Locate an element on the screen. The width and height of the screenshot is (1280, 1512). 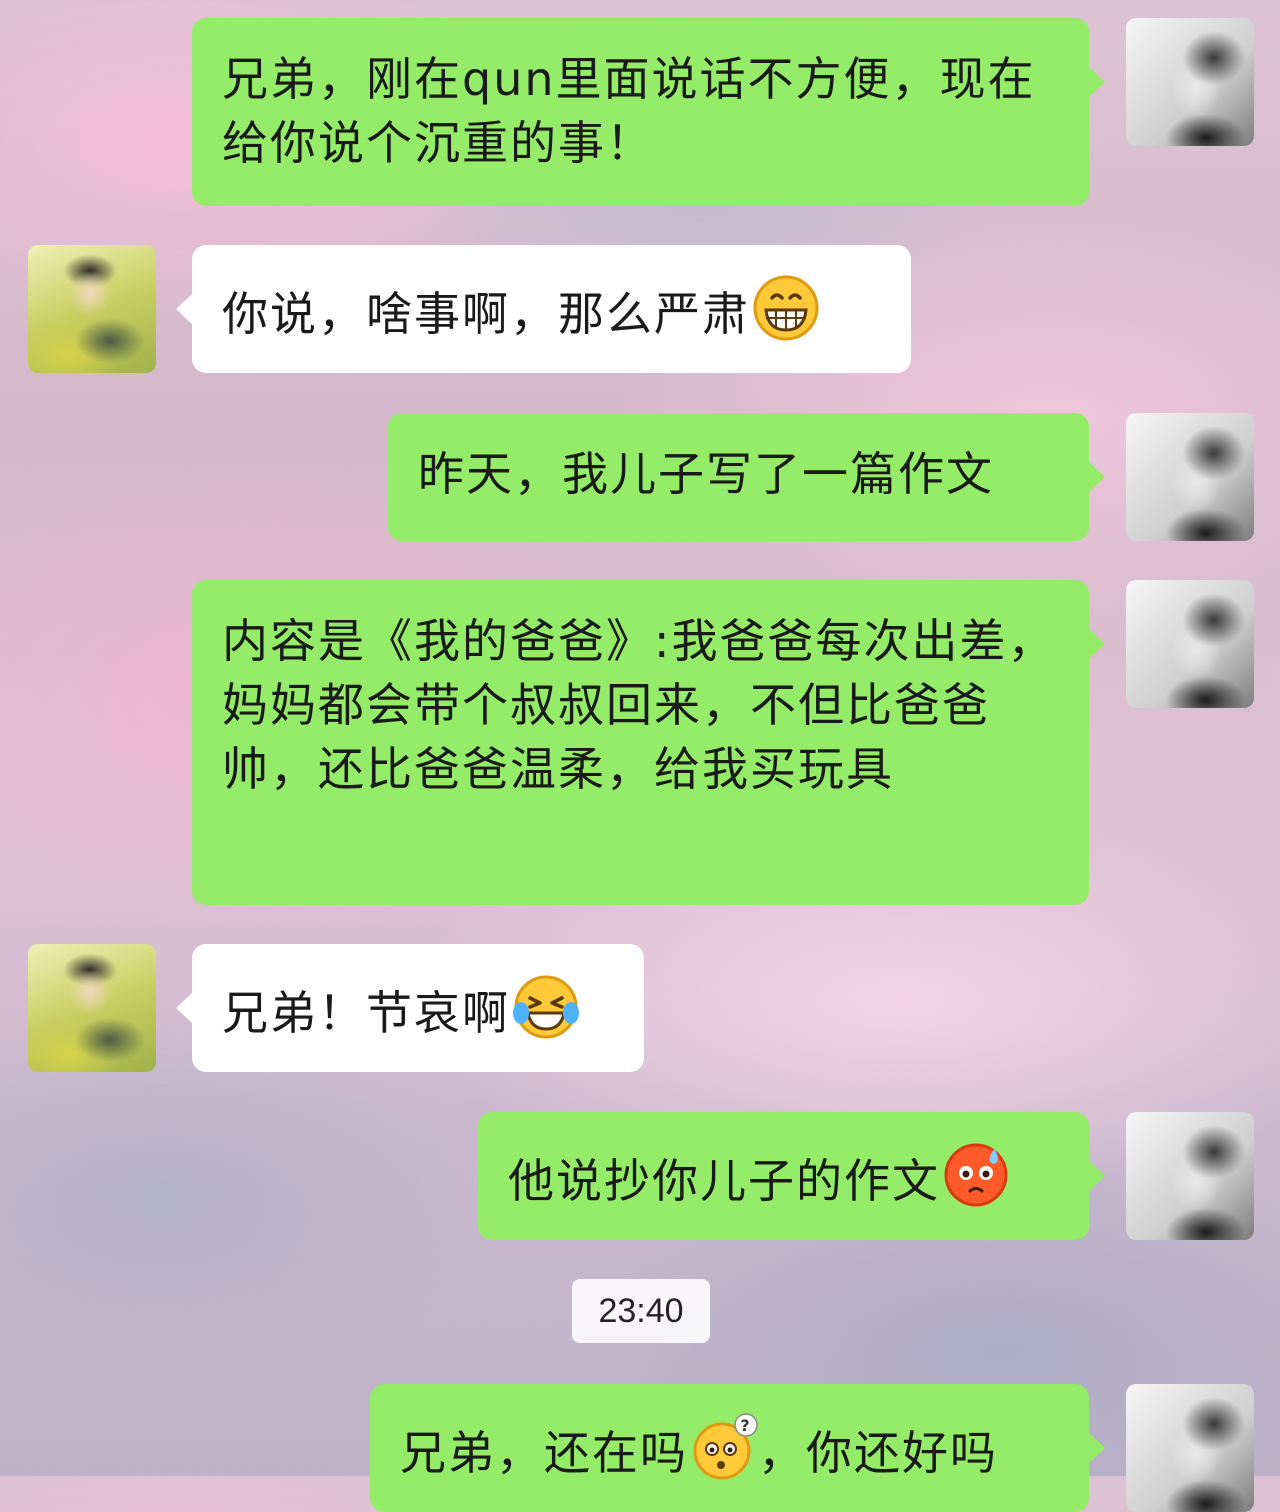
message-bubble: 他说抄你儿子的作文 is located at coordinates (791, 1176).